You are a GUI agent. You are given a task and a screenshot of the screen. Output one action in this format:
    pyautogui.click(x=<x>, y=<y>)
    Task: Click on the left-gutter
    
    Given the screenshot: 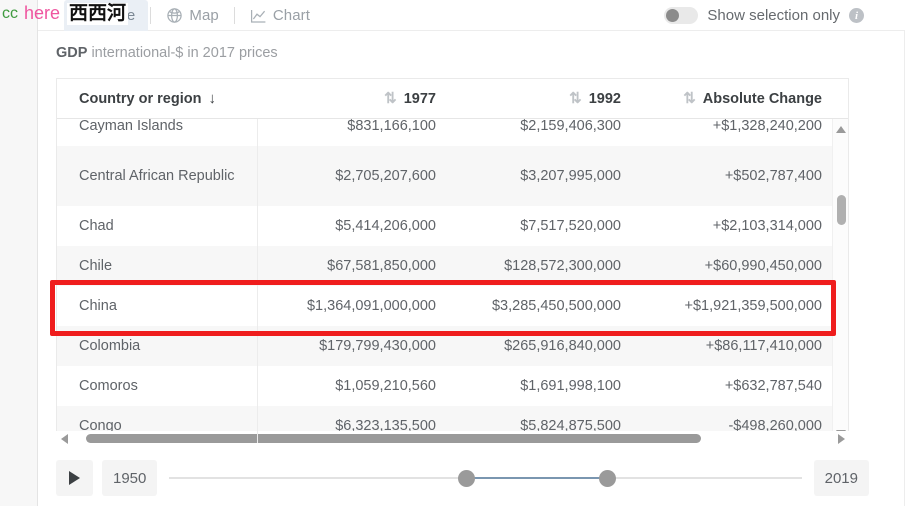 What is the action you would take?
    pyautogui.click(x=19, y=253)
    